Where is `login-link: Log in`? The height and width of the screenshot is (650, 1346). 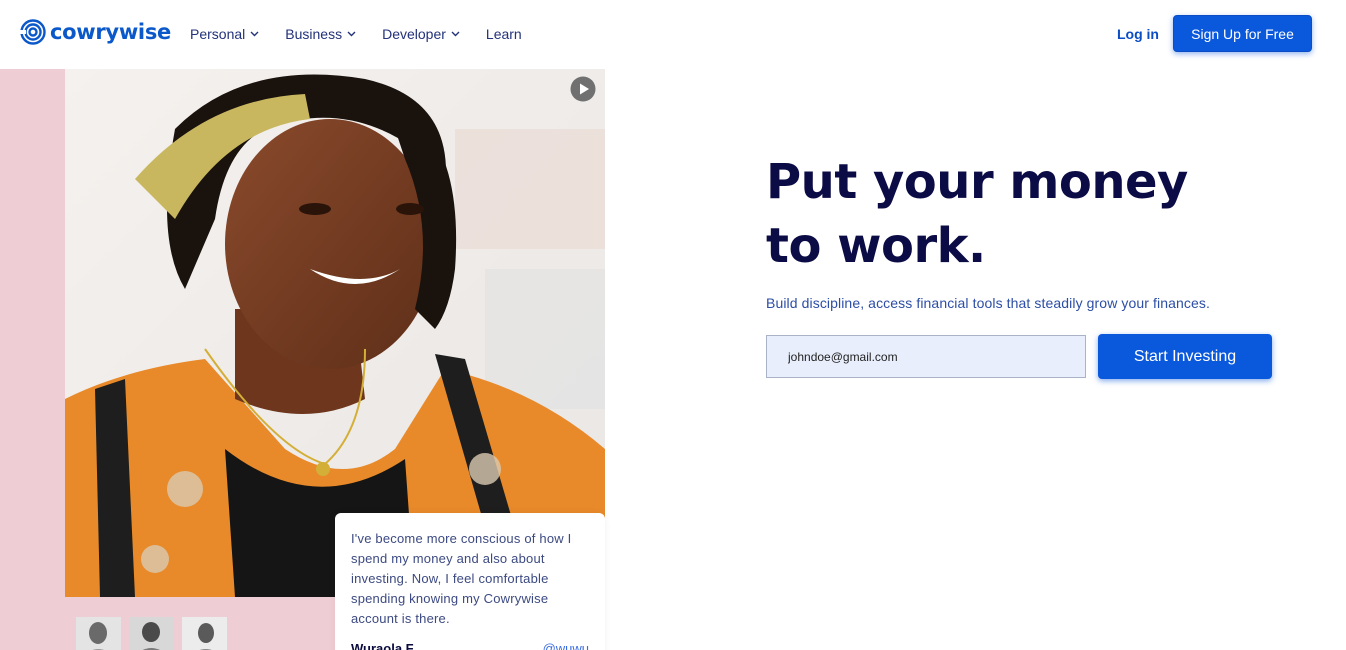
login-link: Log in is located at coordinates (1138, 34).